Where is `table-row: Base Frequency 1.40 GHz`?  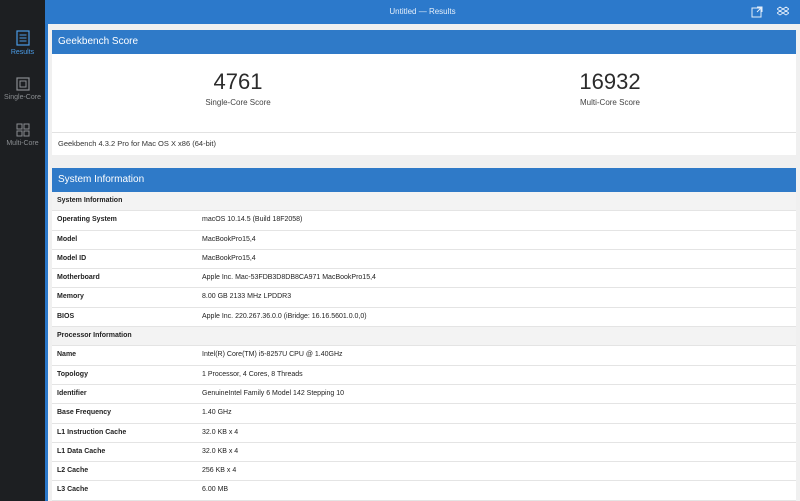
table-row: Base Frequency 1.40 GHz is located at coordinates (424, 414).